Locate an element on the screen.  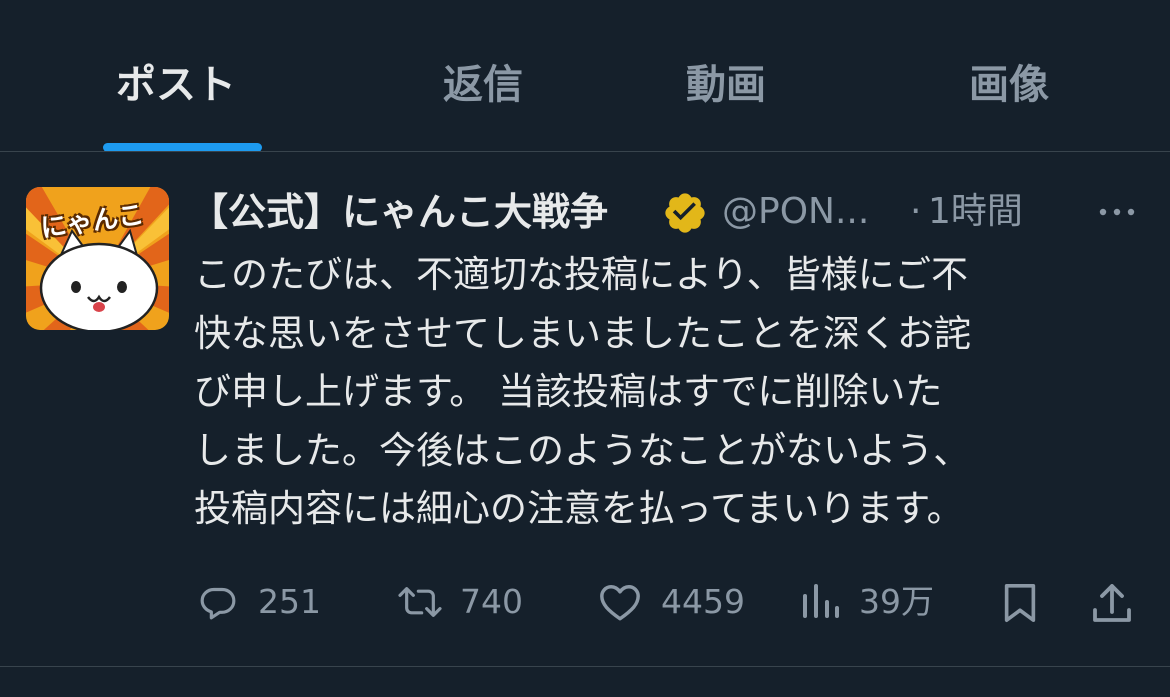
timestamp: 1時間 is located at coordinates (975, 212).